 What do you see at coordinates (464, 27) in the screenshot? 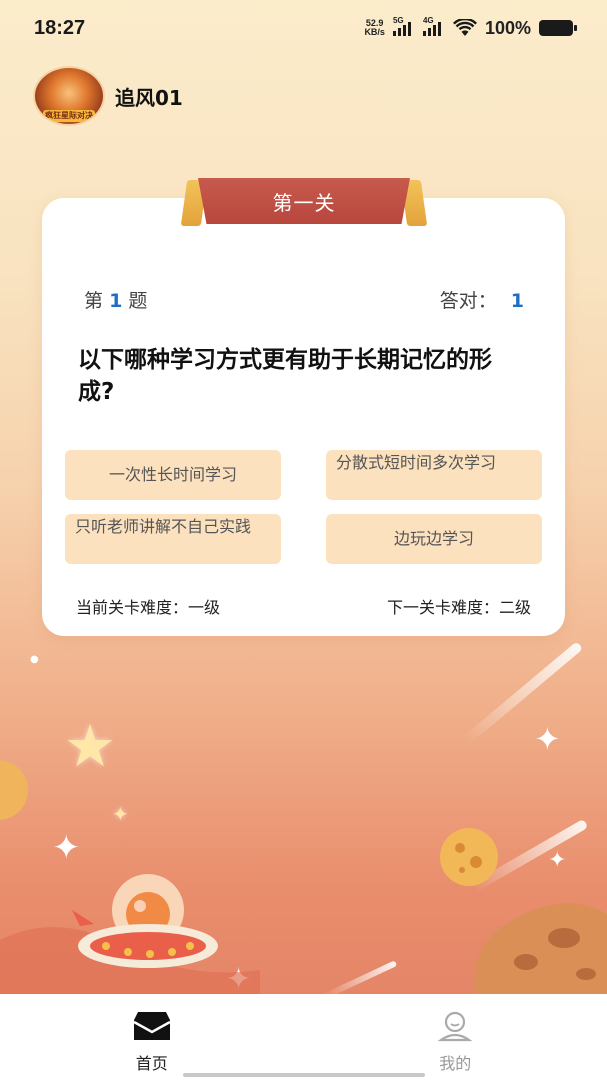
I see `wifi-icon` at bounding box center [464, 27].